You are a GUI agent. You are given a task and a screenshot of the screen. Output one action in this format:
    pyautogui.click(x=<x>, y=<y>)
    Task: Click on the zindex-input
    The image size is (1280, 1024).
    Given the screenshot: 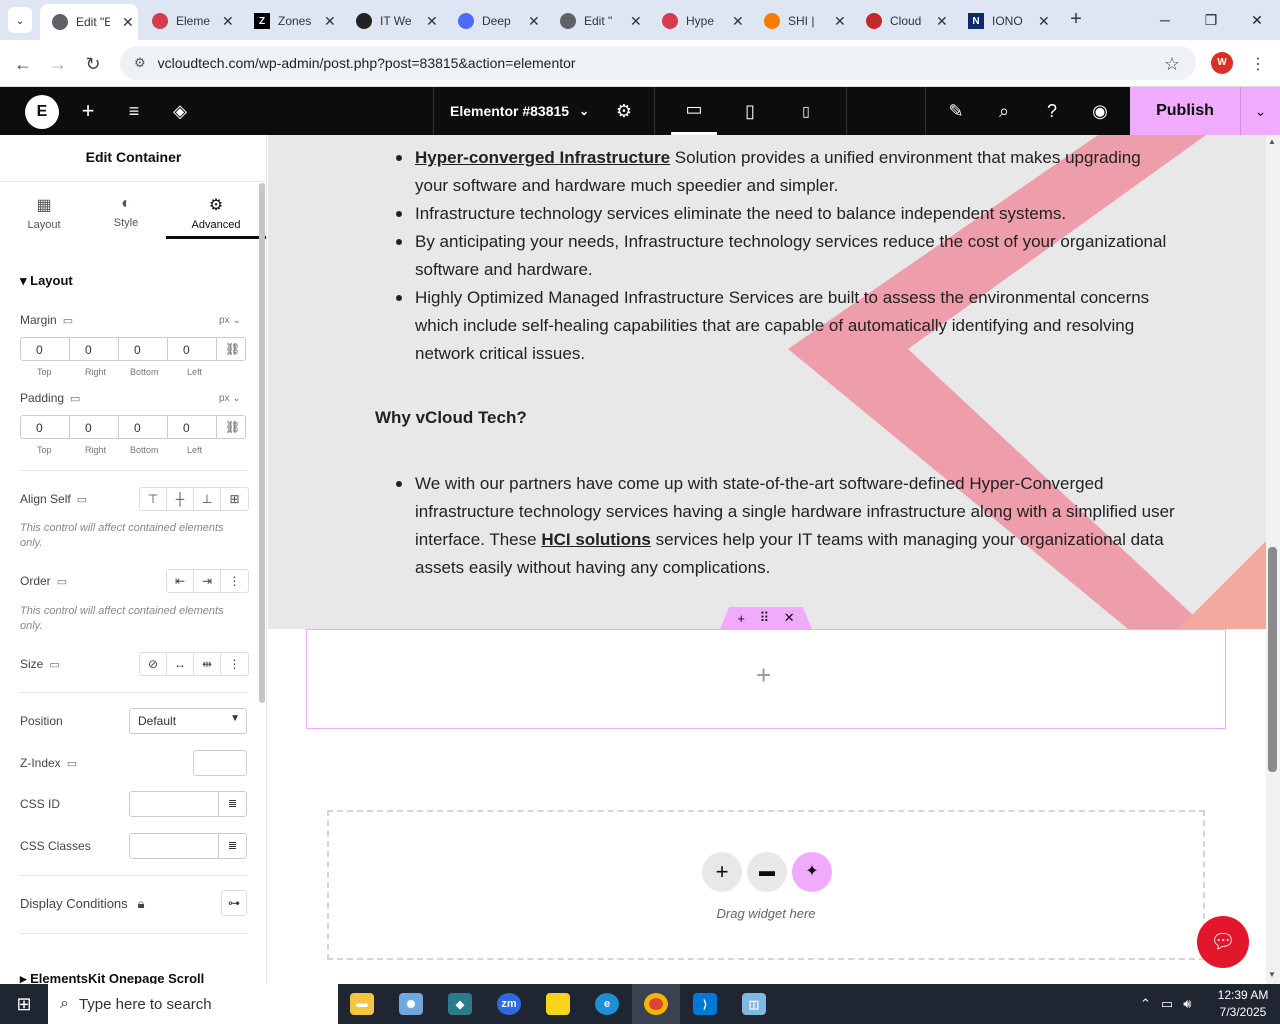 What is the action you would take?
    pyautogui.click(x=220, y=763)
    